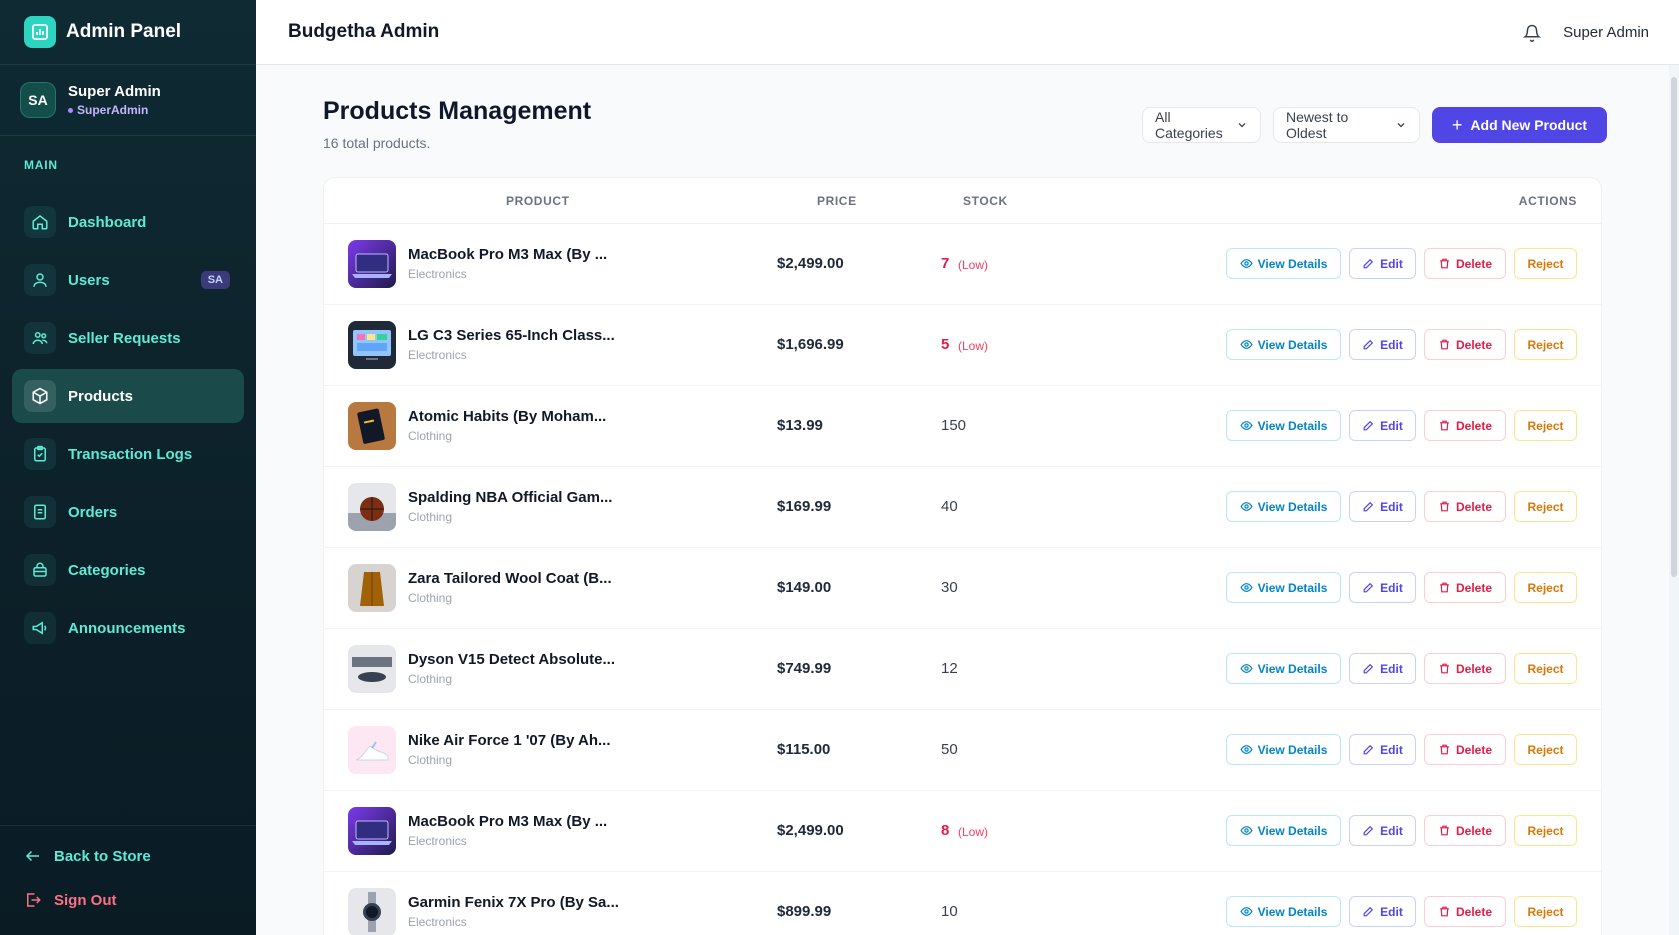 The image size is (1679, 935). Describe the element at coordinates (430, 760) in the screenshot. I see `product-category: Clothing` at that location.